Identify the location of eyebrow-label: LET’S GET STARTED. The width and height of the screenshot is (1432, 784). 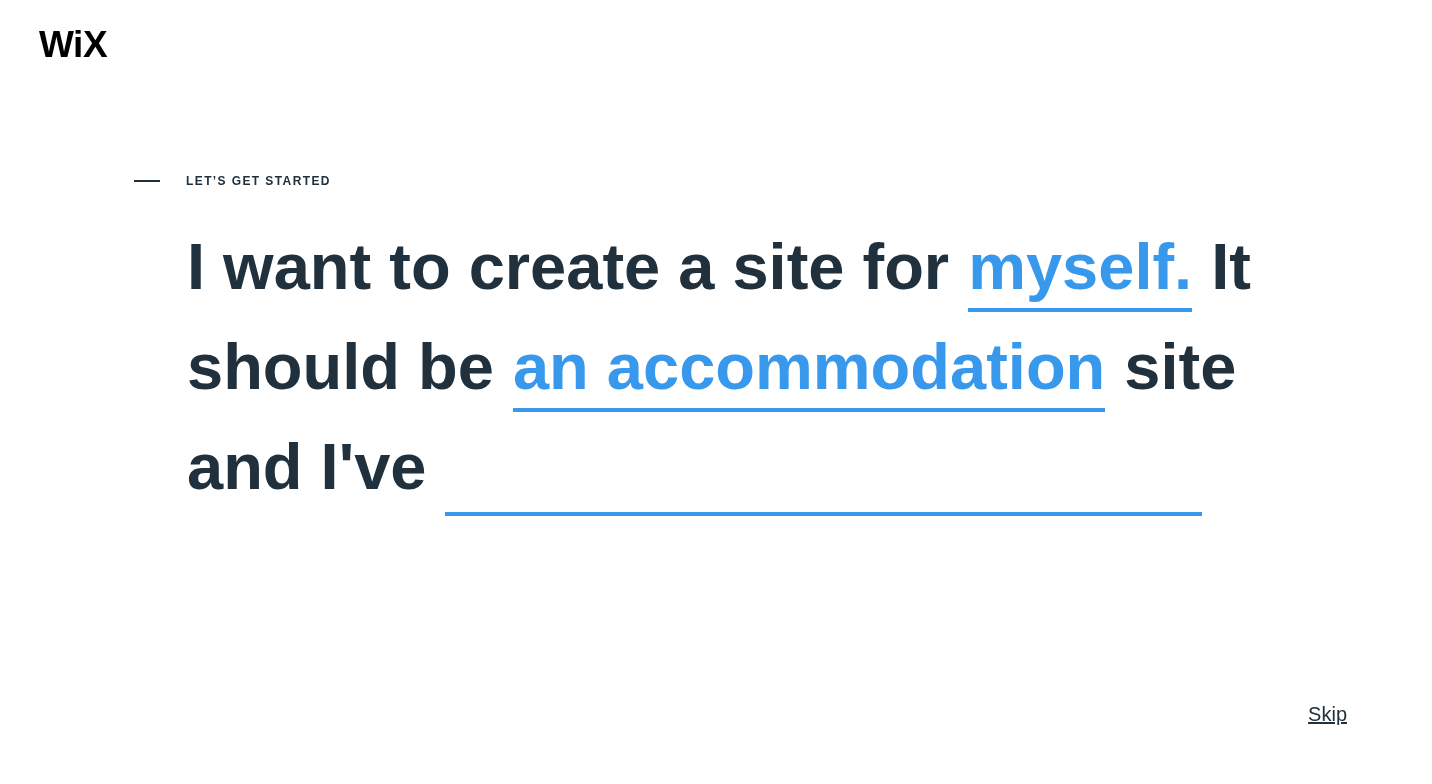
(258, 181).